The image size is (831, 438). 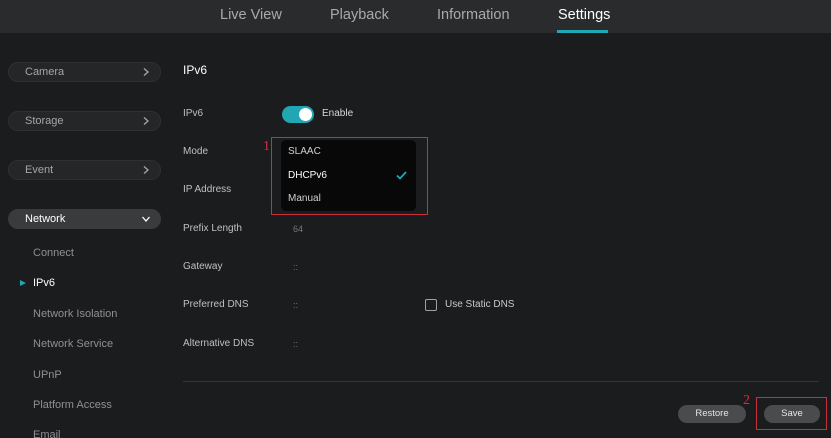 I want to click on sidebar-section-storage: Storage, so click(x=84, y=121).